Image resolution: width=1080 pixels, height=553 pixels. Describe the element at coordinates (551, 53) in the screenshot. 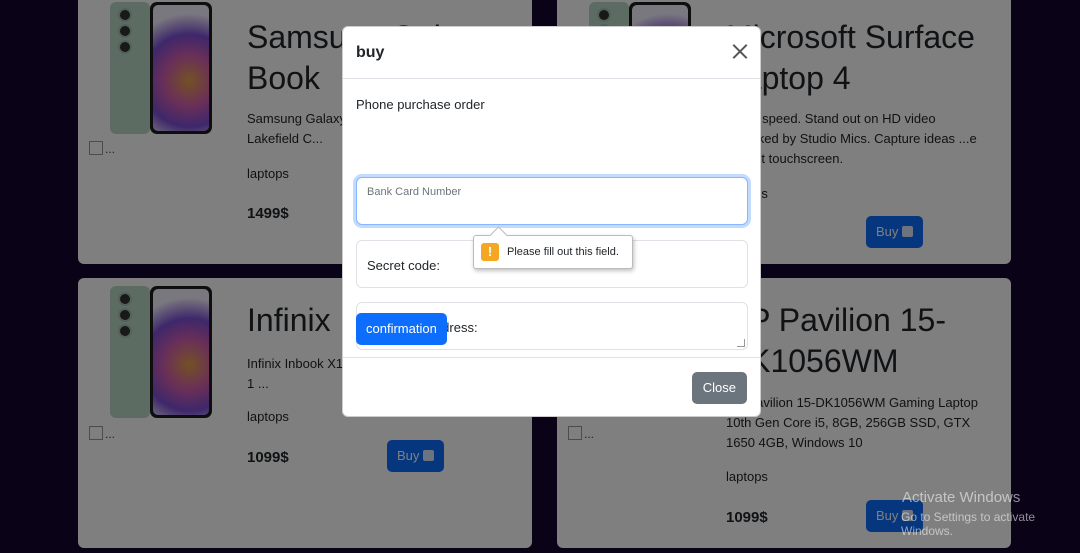

I see `modal-header: buy` at that location.